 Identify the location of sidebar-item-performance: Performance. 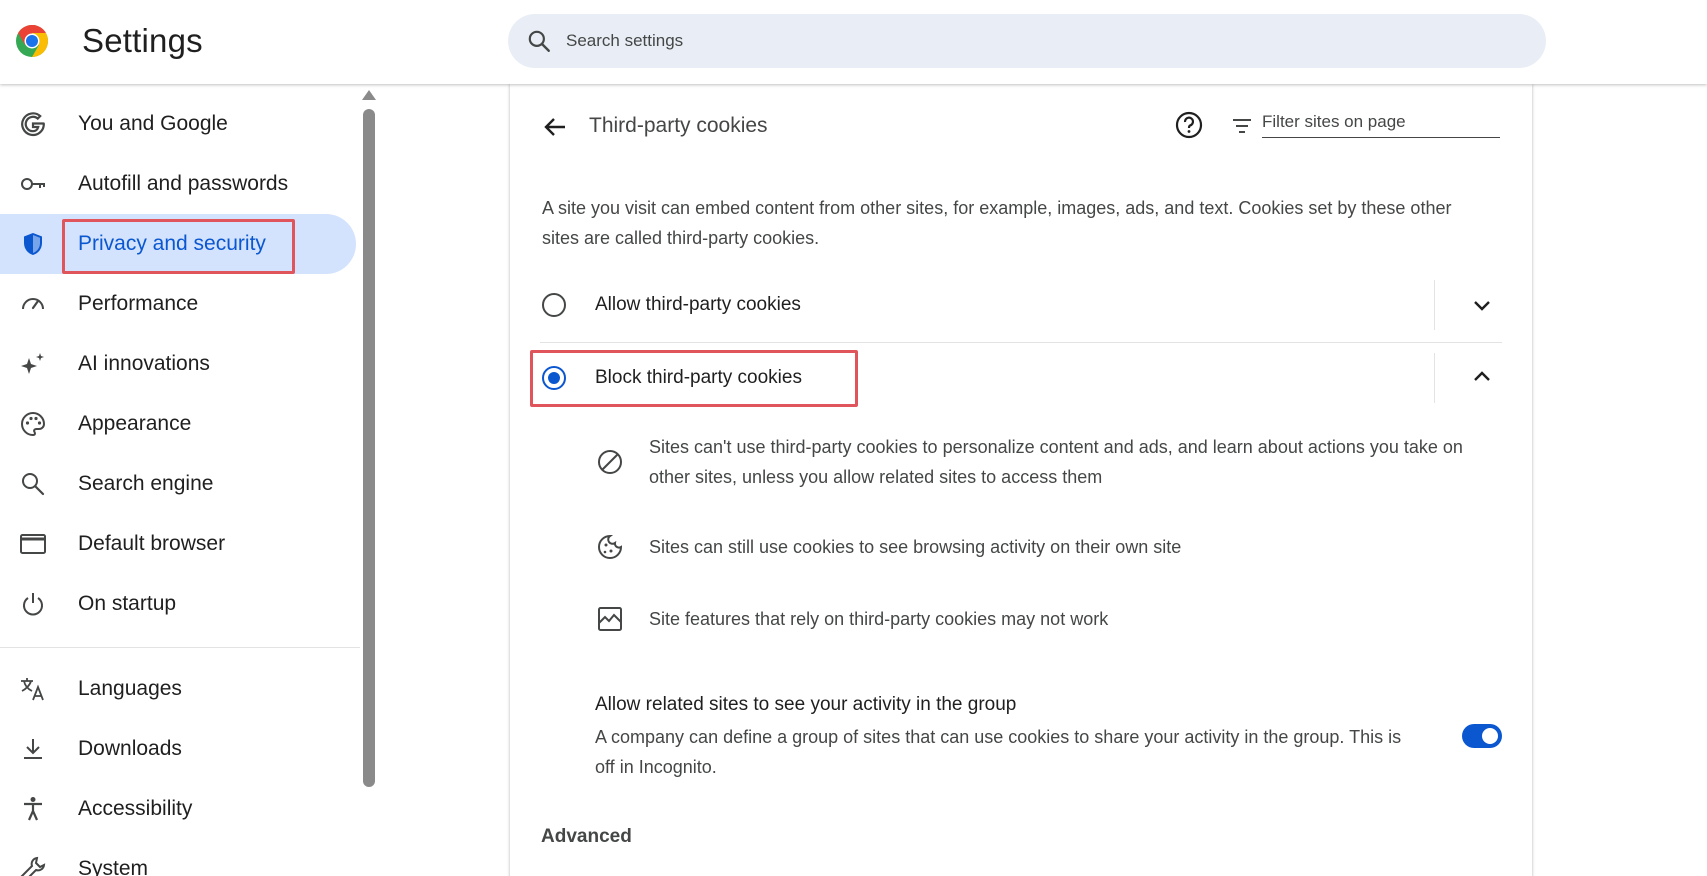
(178, 304).